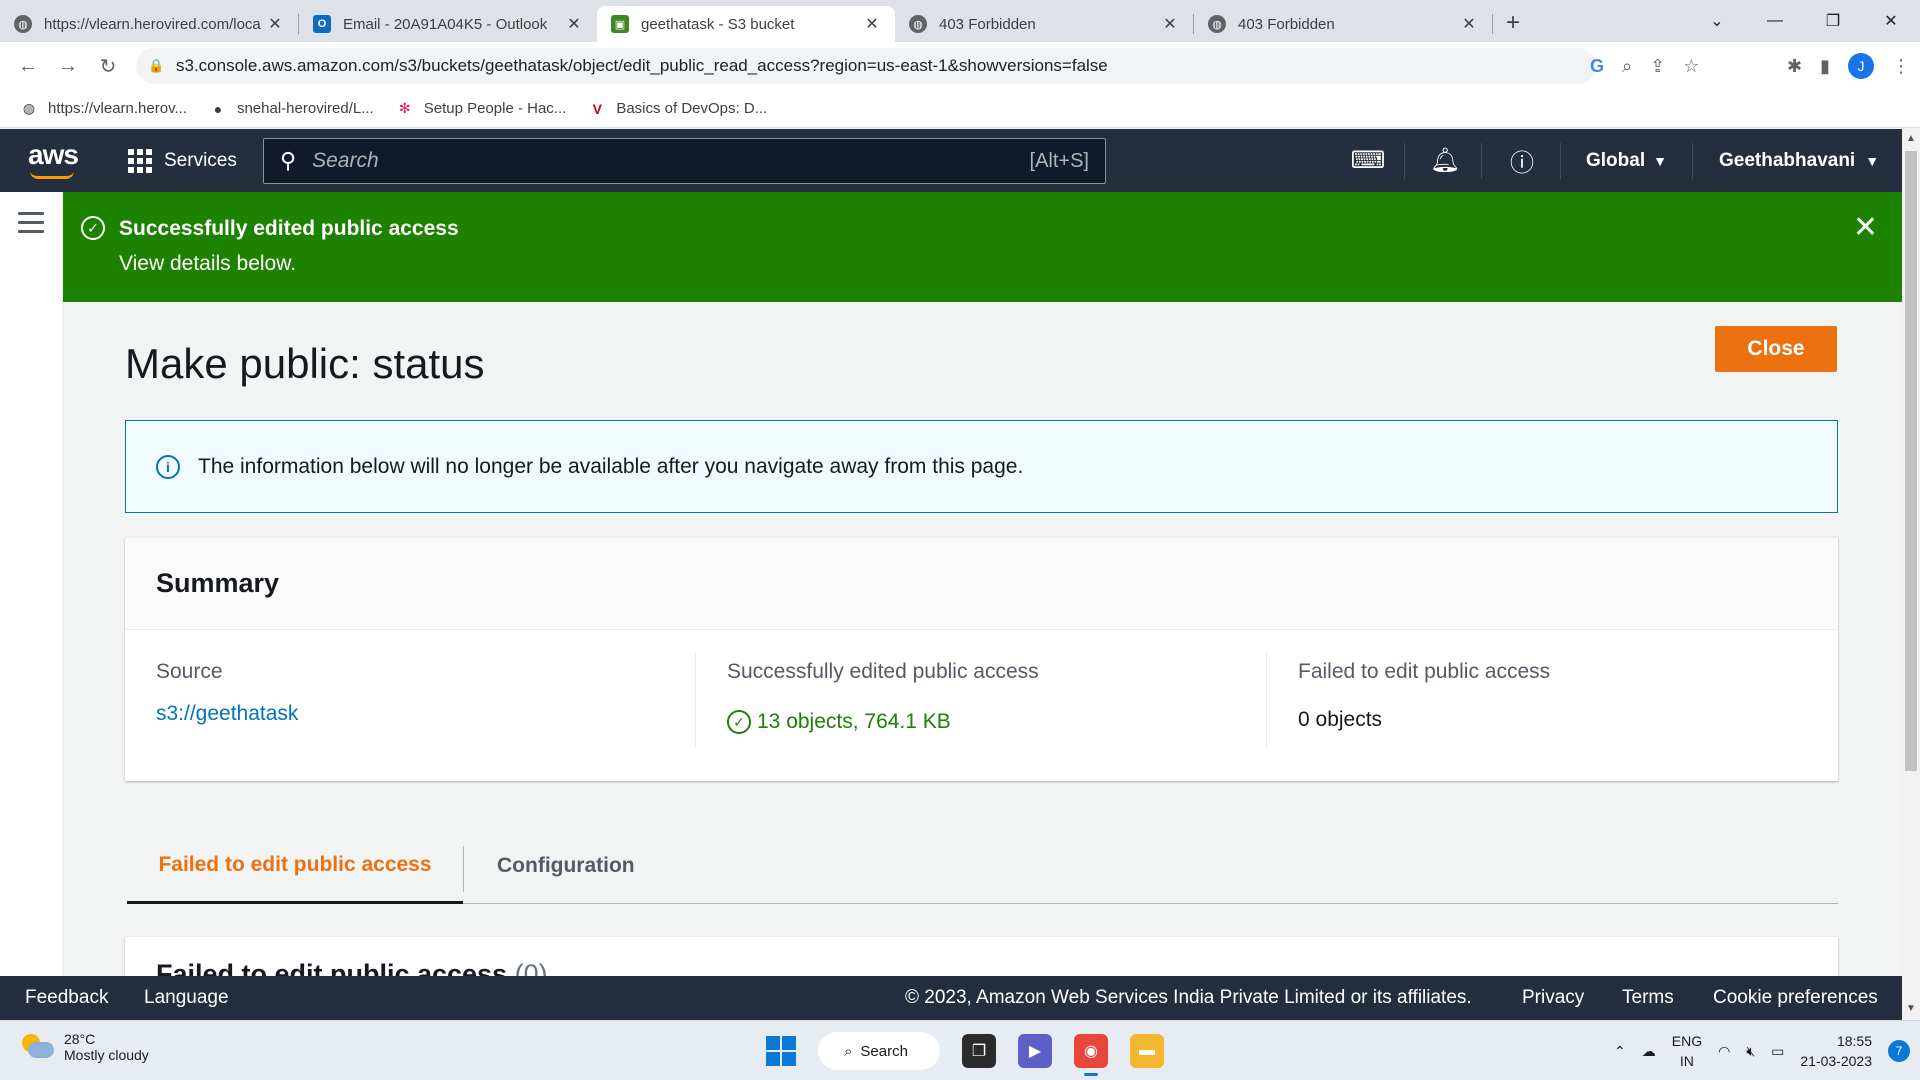 This screenshot has height=1080, width=1920. I want to click on dismiss-icon: ✕, so click(1865, 227).